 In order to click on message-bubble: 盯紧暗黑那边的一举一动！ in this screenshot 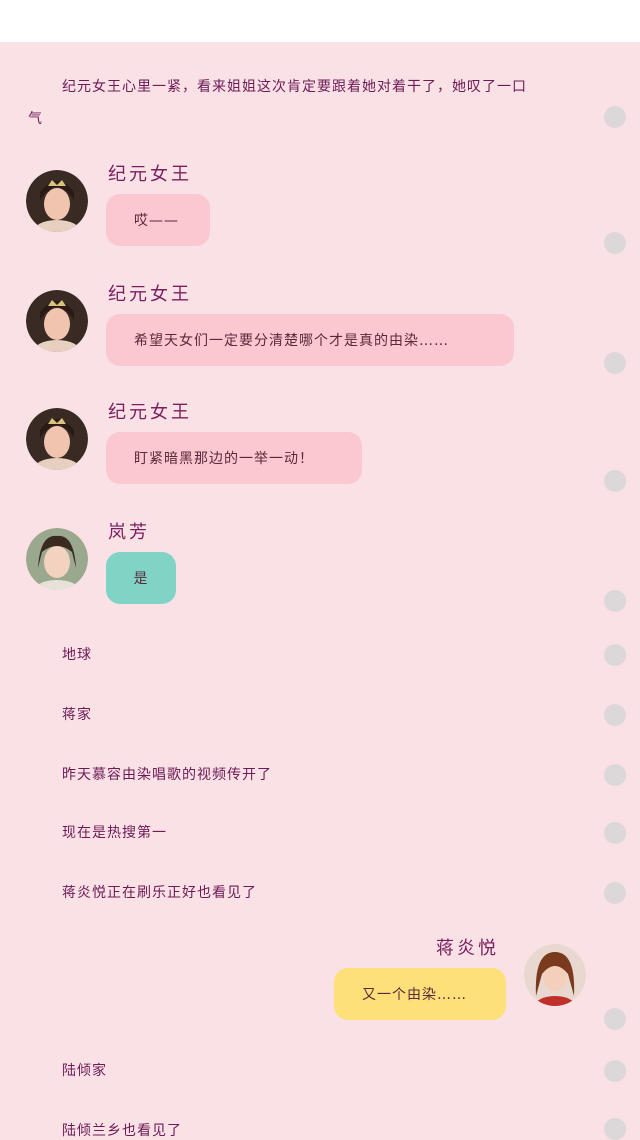, I will do `click(234, 458)`.